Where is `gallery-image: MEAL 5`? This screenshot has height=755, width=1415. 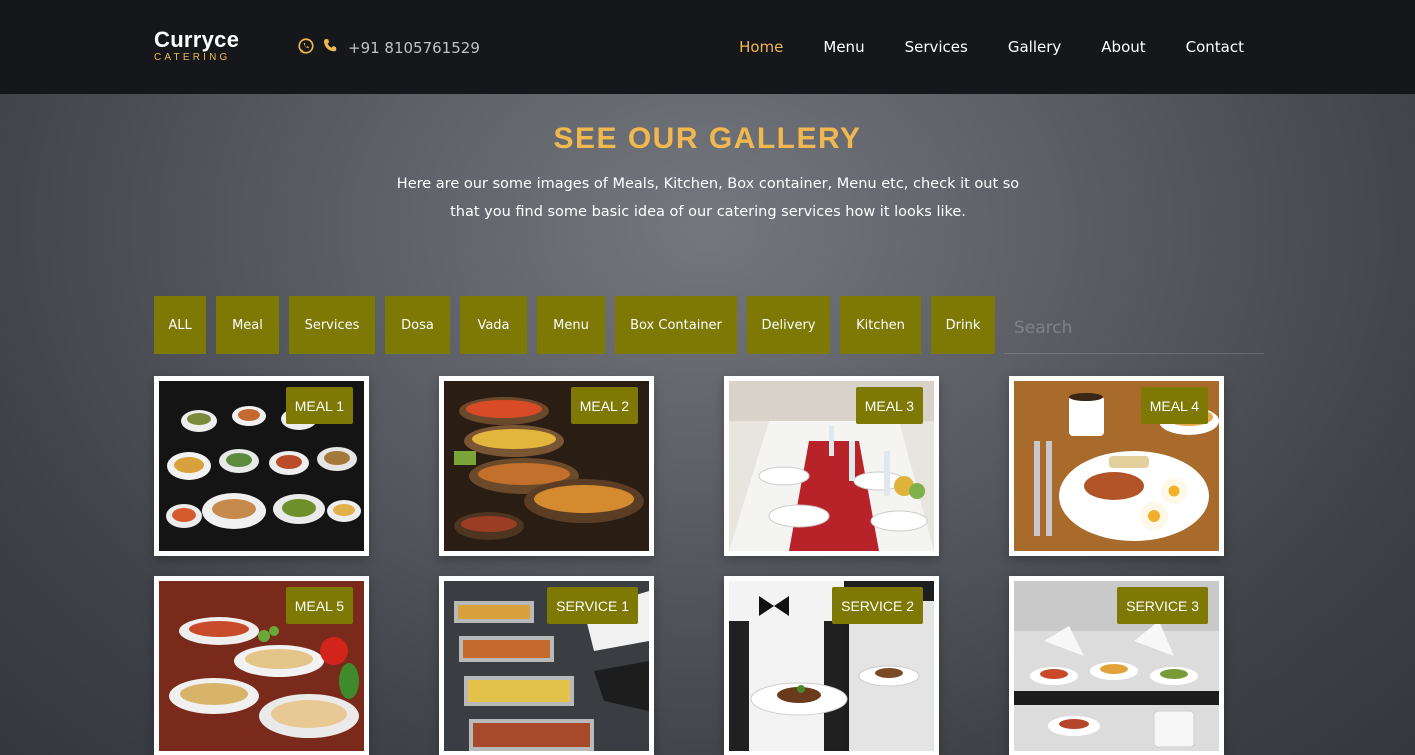 gallery-image: MEAL 5 is located at coordinates (261, 666).